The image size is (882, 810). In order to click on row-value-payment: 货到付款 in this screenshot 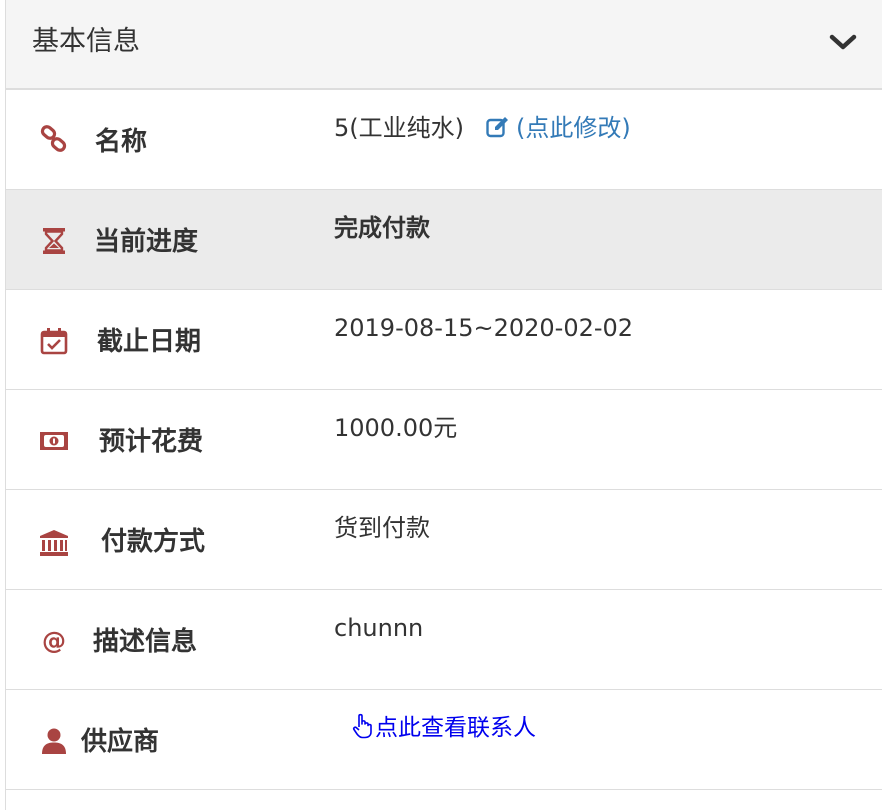, I will do `click(382, 528)`.